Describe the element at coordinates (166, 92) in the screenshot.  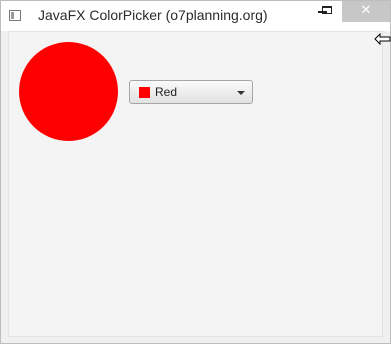
I see `color-picker-label: Red` at that location.